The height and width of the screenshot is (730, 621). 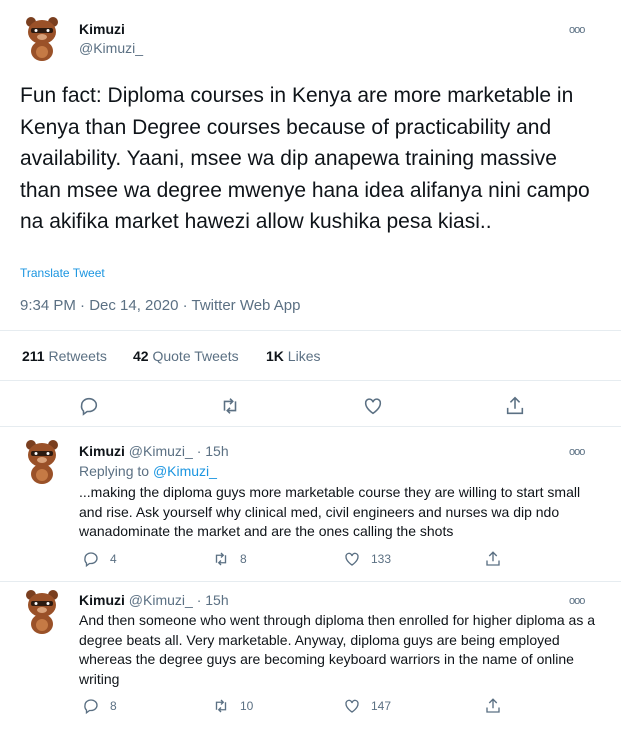 I want to click on retweet-action: 10, so click(x=232, y=706).